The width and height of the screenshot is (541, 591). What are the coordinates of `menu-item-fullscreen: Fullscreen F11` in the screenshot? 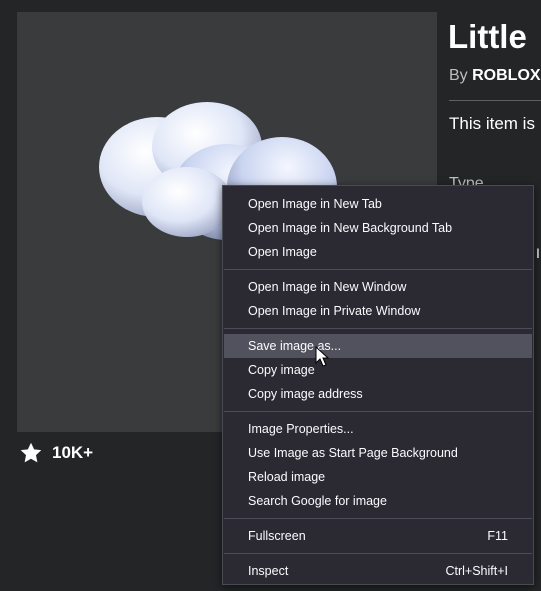 It's located at (378, 536).